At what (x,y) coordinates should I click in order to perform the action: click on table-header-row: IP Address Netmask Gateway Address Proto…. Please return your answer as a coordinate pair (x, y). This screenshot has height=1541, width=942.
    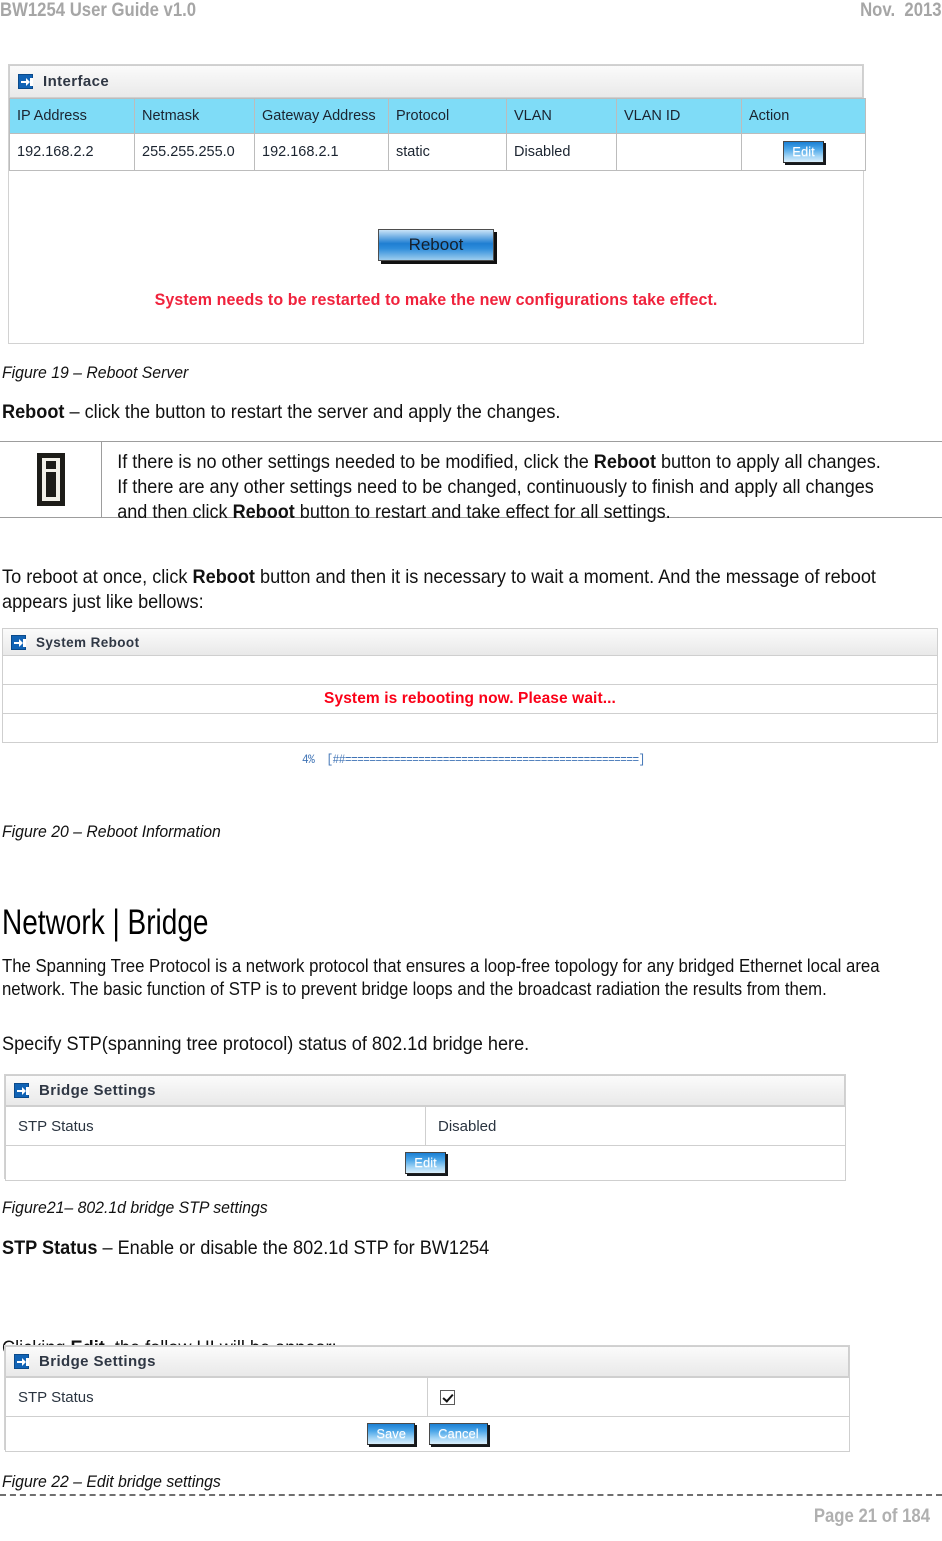
    Looking at the image, I should click on (437, 116).